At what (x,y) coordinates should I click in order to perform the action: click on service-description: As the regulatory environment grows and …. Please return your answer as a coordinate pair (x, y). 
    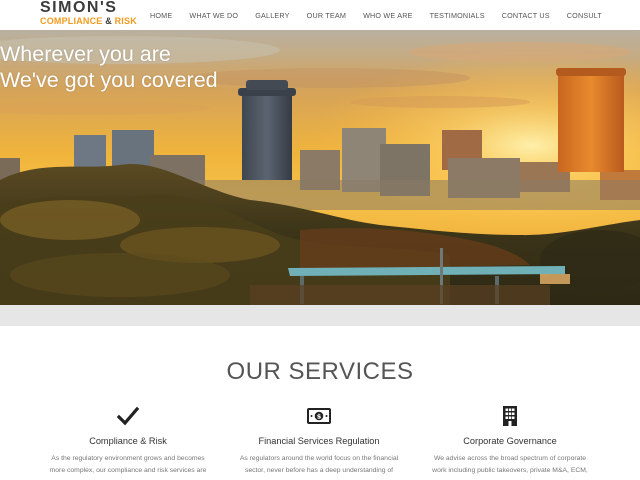
    Looking at the image, I should click on (128, 465).